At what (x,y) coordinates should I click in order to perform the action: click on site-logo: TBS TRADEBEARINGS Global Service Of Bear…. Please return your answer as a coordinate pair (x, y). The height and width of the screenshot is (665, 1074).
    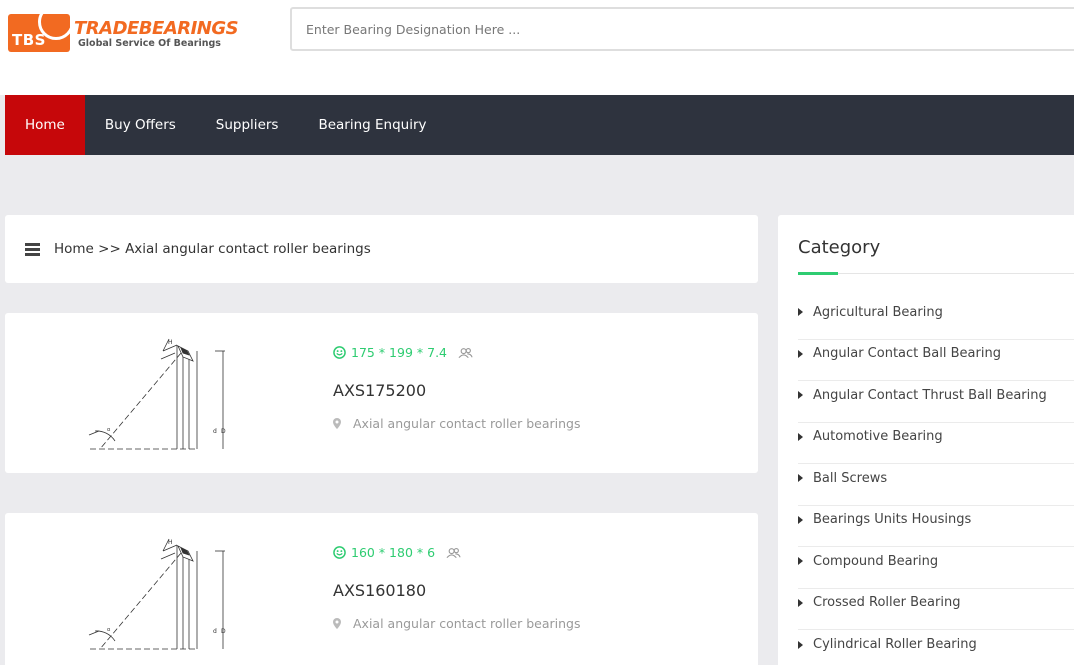
    Looking at the image, I should click on (123, 33).